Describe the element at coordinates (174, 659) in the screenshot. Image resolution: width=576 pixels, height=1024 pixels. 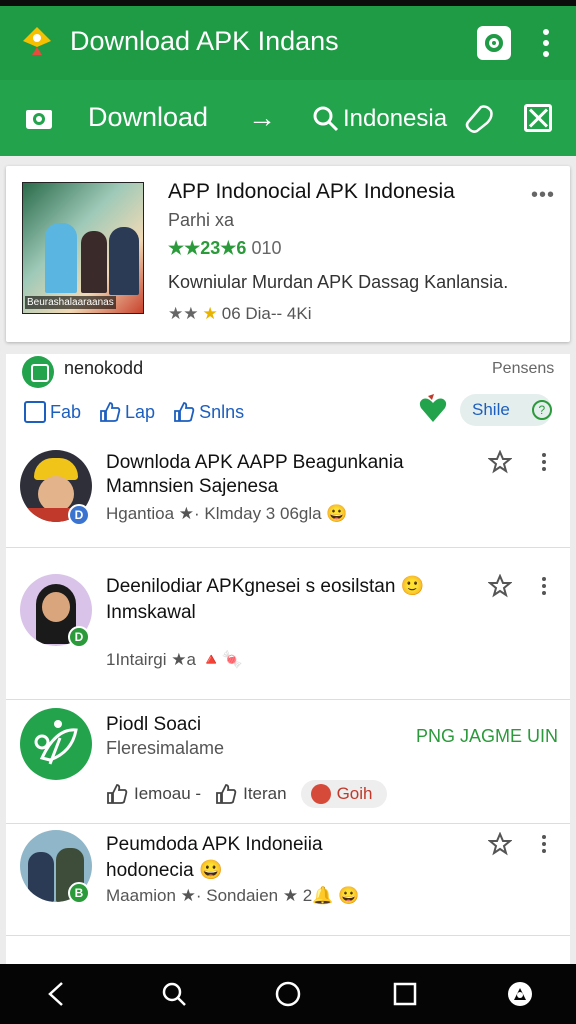
I see `item-subtitle: 1Intairgi ★a 🔺🍬` at that location.